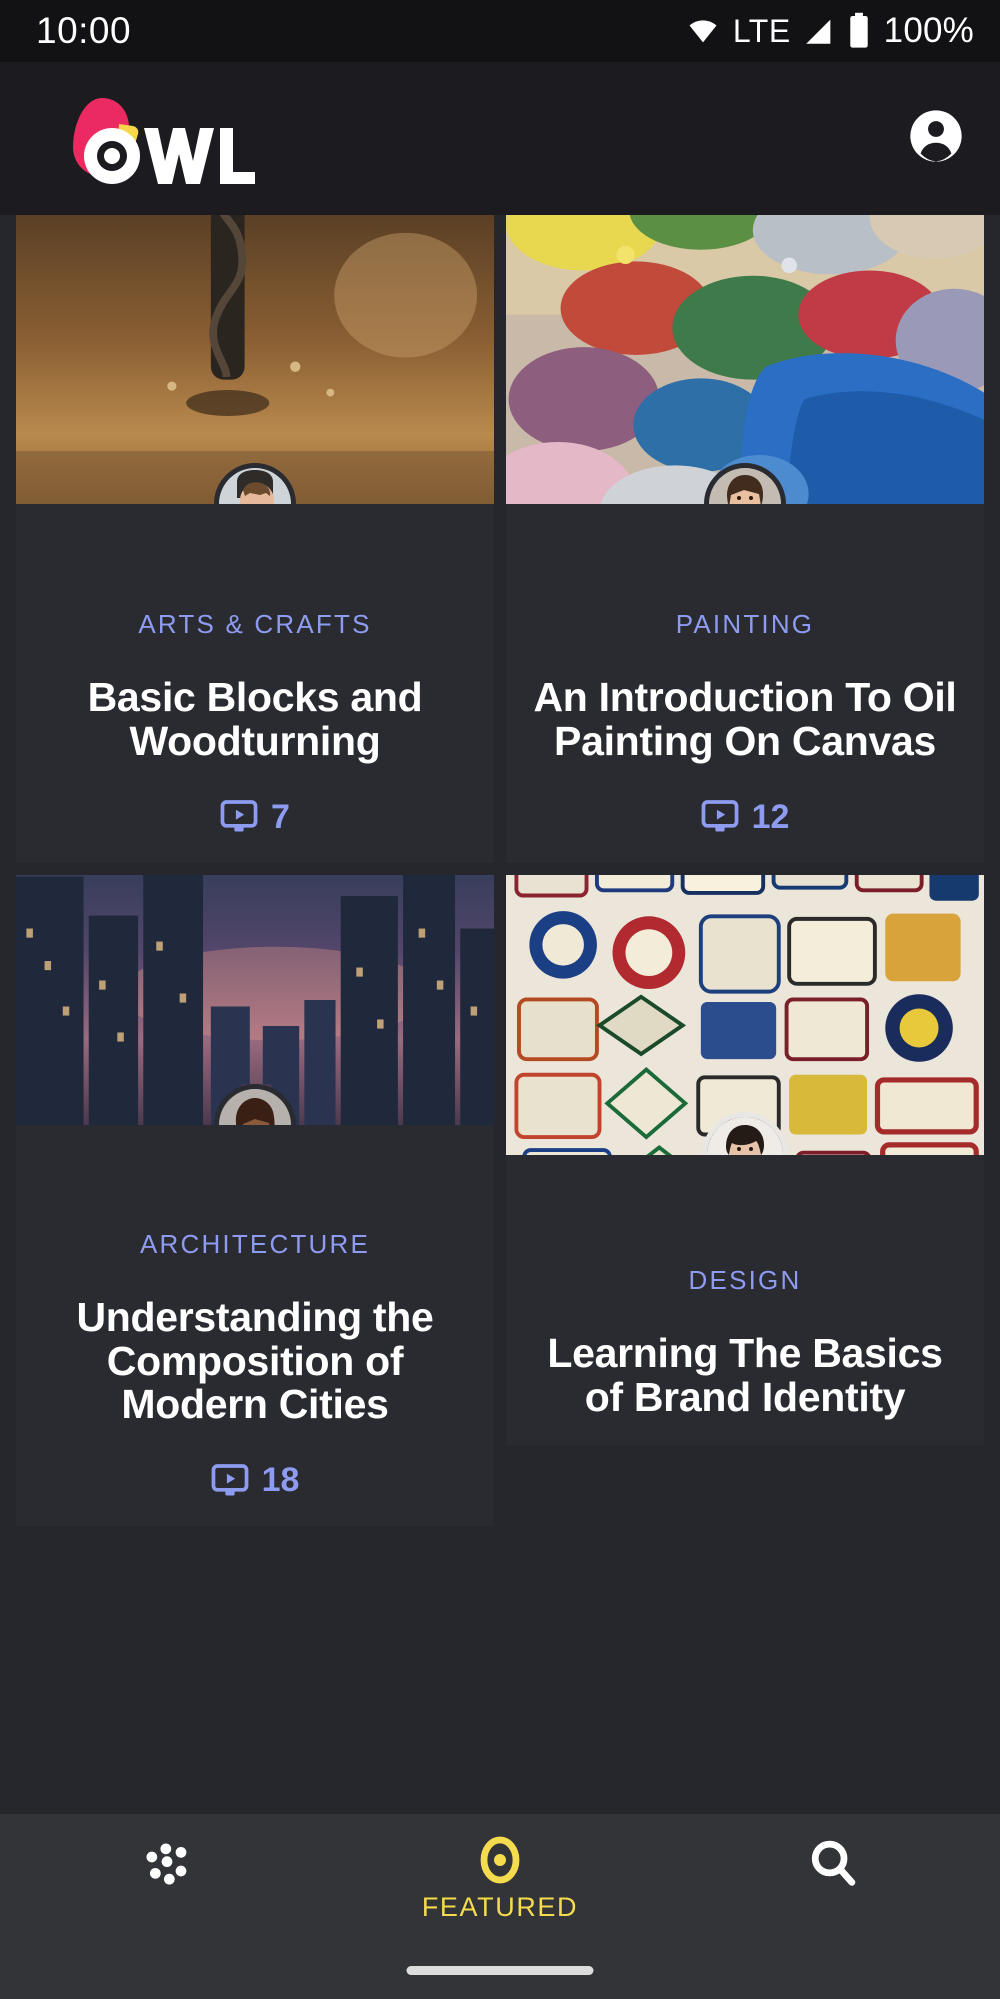  Describe the element at coordinates (500, 138) in the screenshot. I see `app-header` at that location.